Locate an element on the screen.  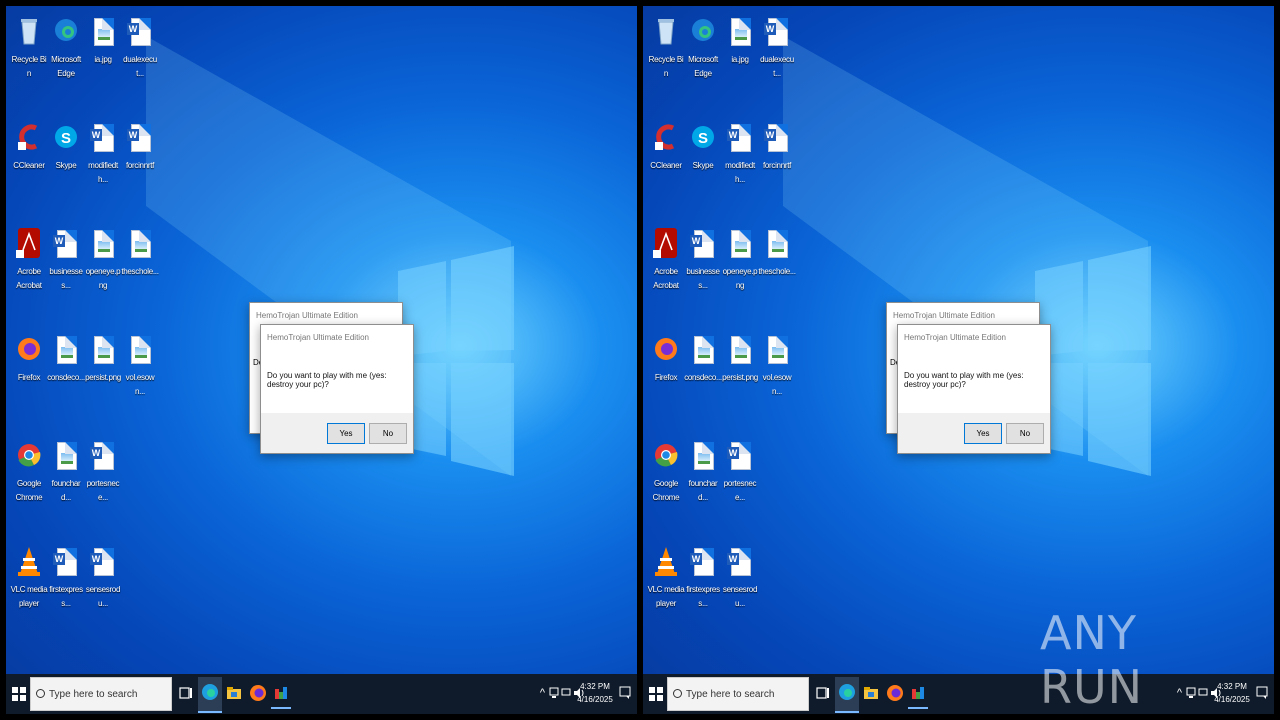
firefox-icon is located at coordinates (29, 349).